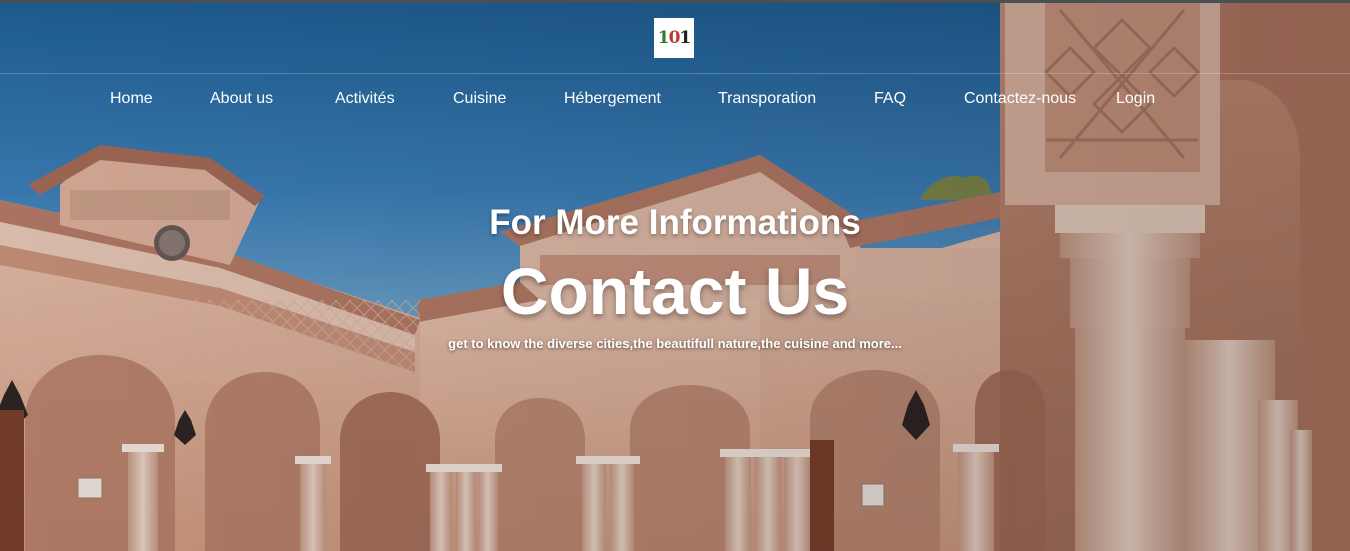 The image size is (1350, 551). I want to click on site-logo: 101, so click(674, 38).